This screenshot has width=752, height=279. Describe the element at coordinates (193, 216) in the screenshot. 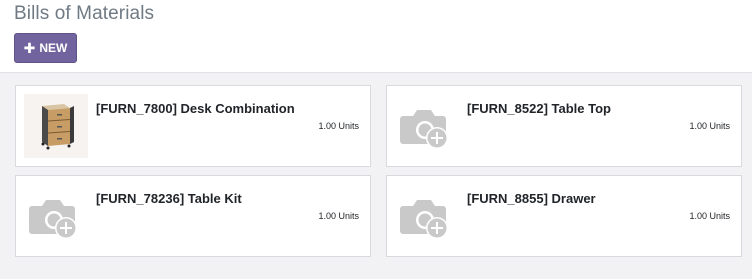

I see `bom-card: [FURN_78236] Table Kit 1.00 Units` at that location.